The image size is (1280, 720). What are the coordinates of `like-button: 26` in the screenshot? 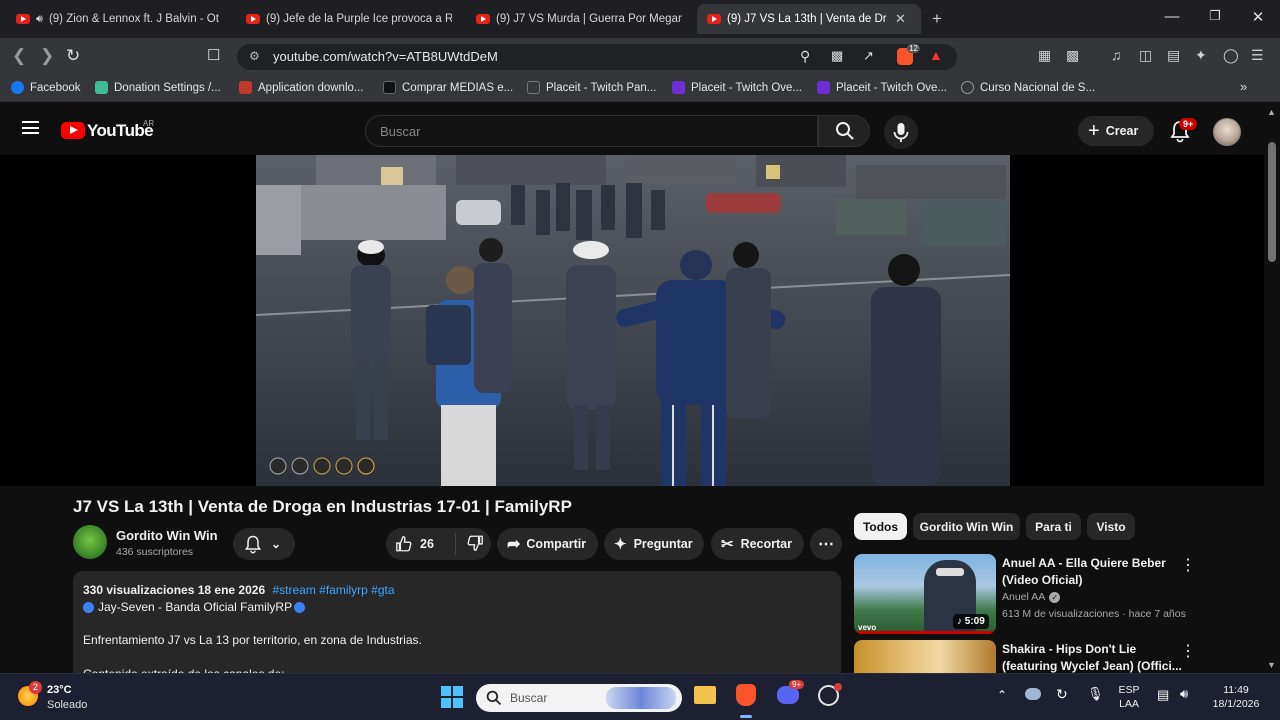 It's located at (421, 544).